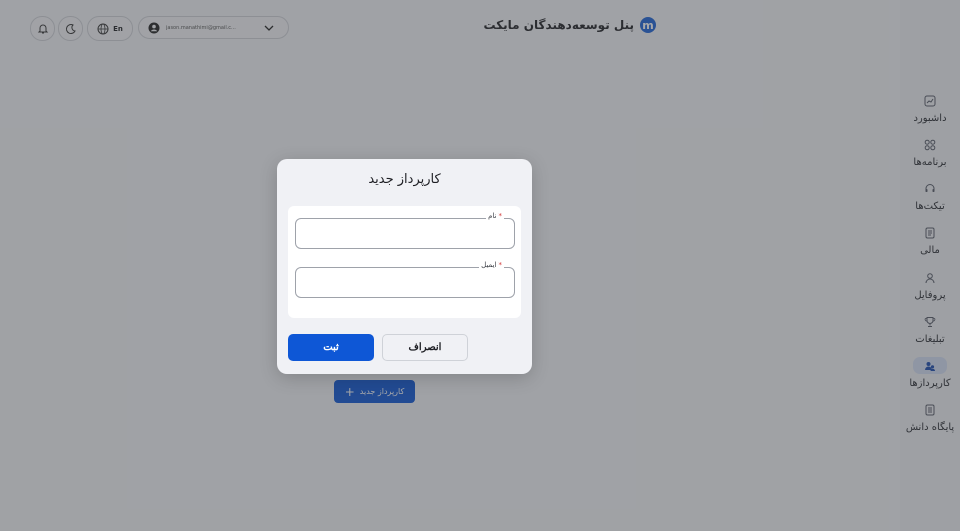 This screenshot has height=531, width=960. I want to click on dialog-title: کارپرداز جدید, so click(404, 179).